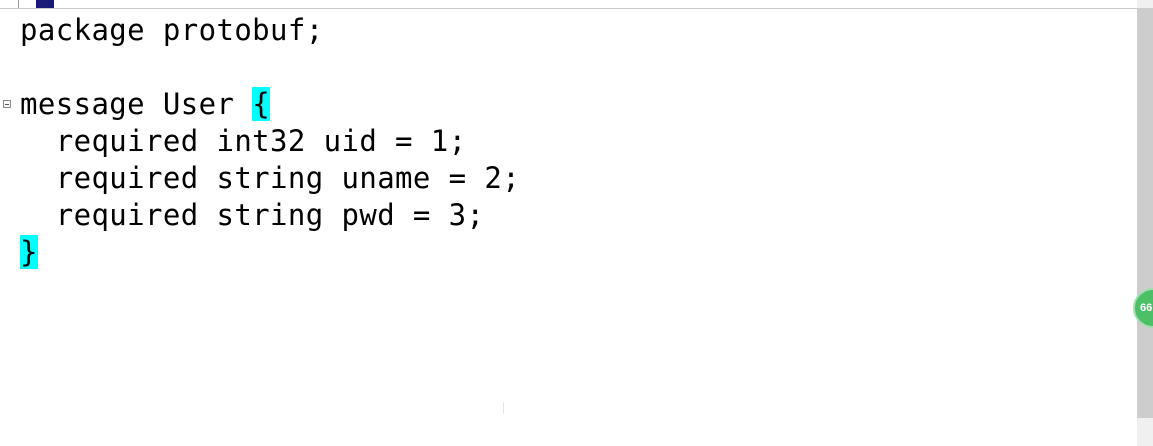 The image size is (1153, 446). I want to click on code-line-5: required string uname = 2;, so click(270, 178).